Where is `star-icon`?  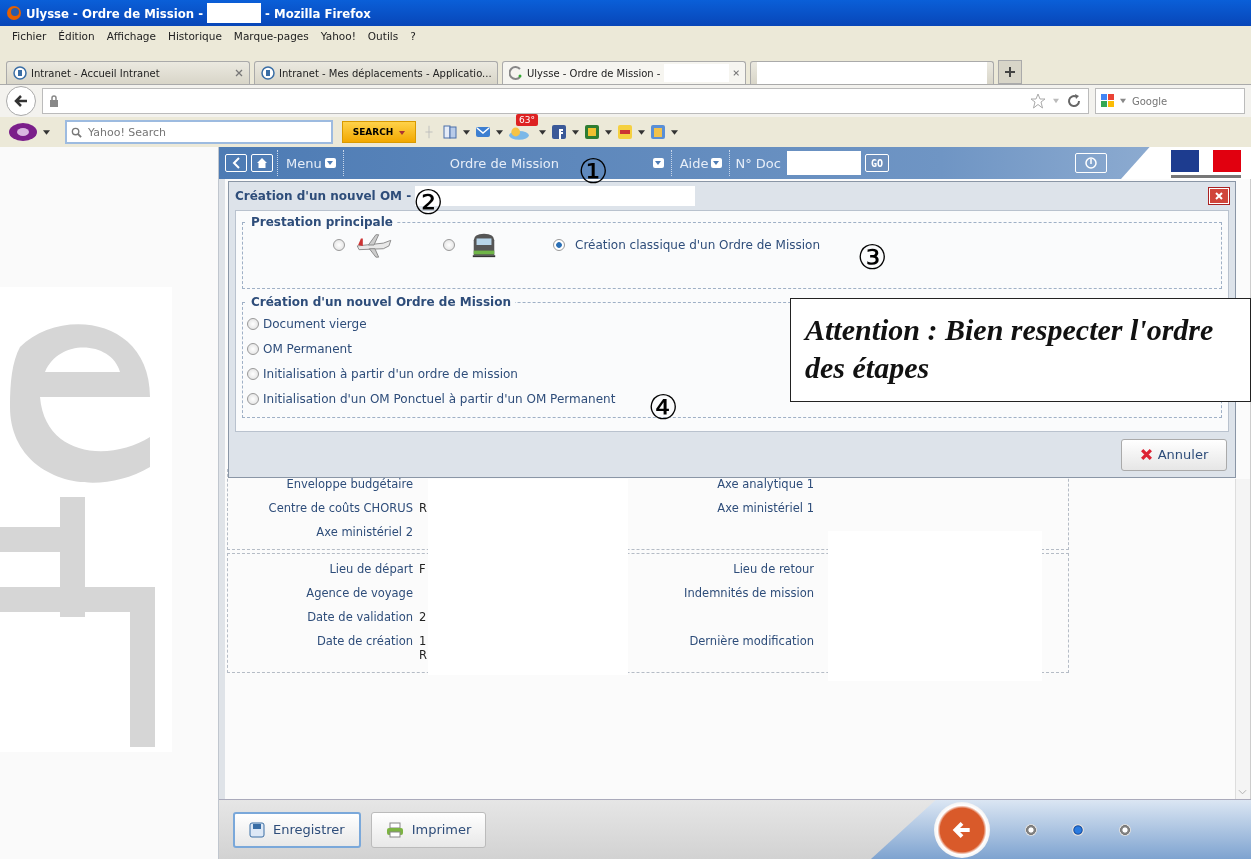
star-icon is located at coordinates (1038, 101).